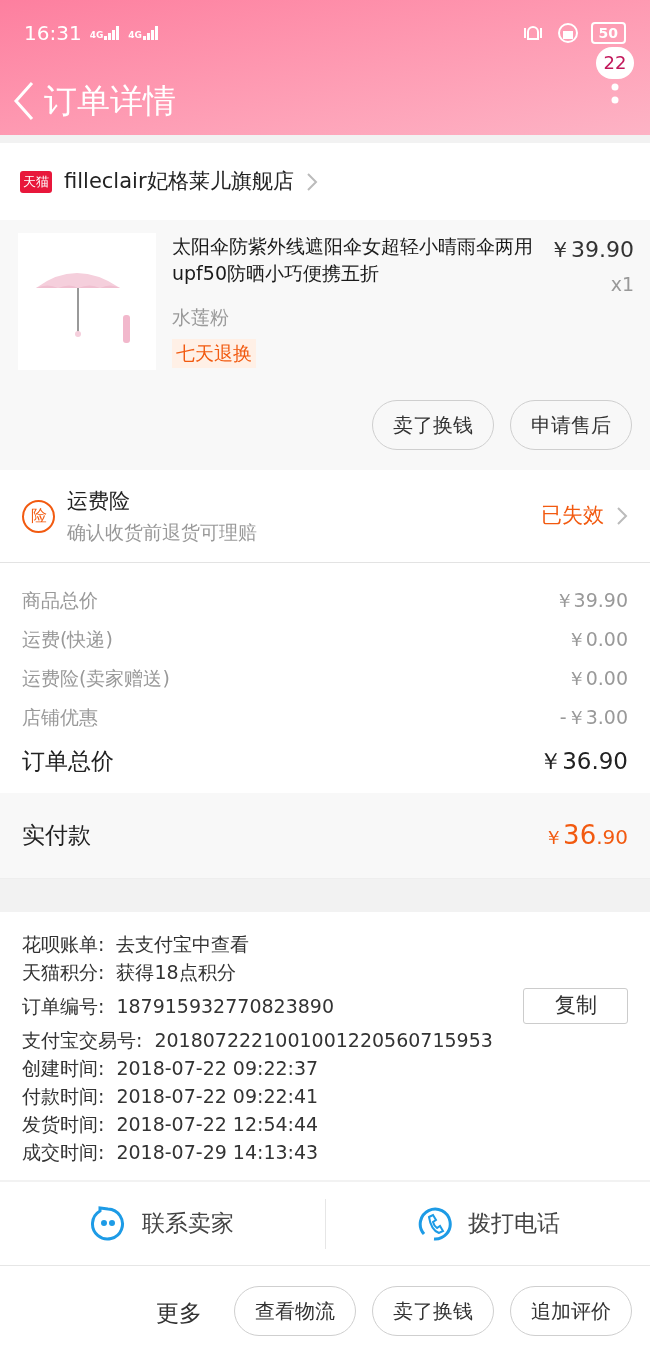 The height and width of the screenshot is (1372, 650). What do you see at coordinates (179, 1313) in the screenshot?
I see `more-label: 更多` at bounding box center [179, 1313].